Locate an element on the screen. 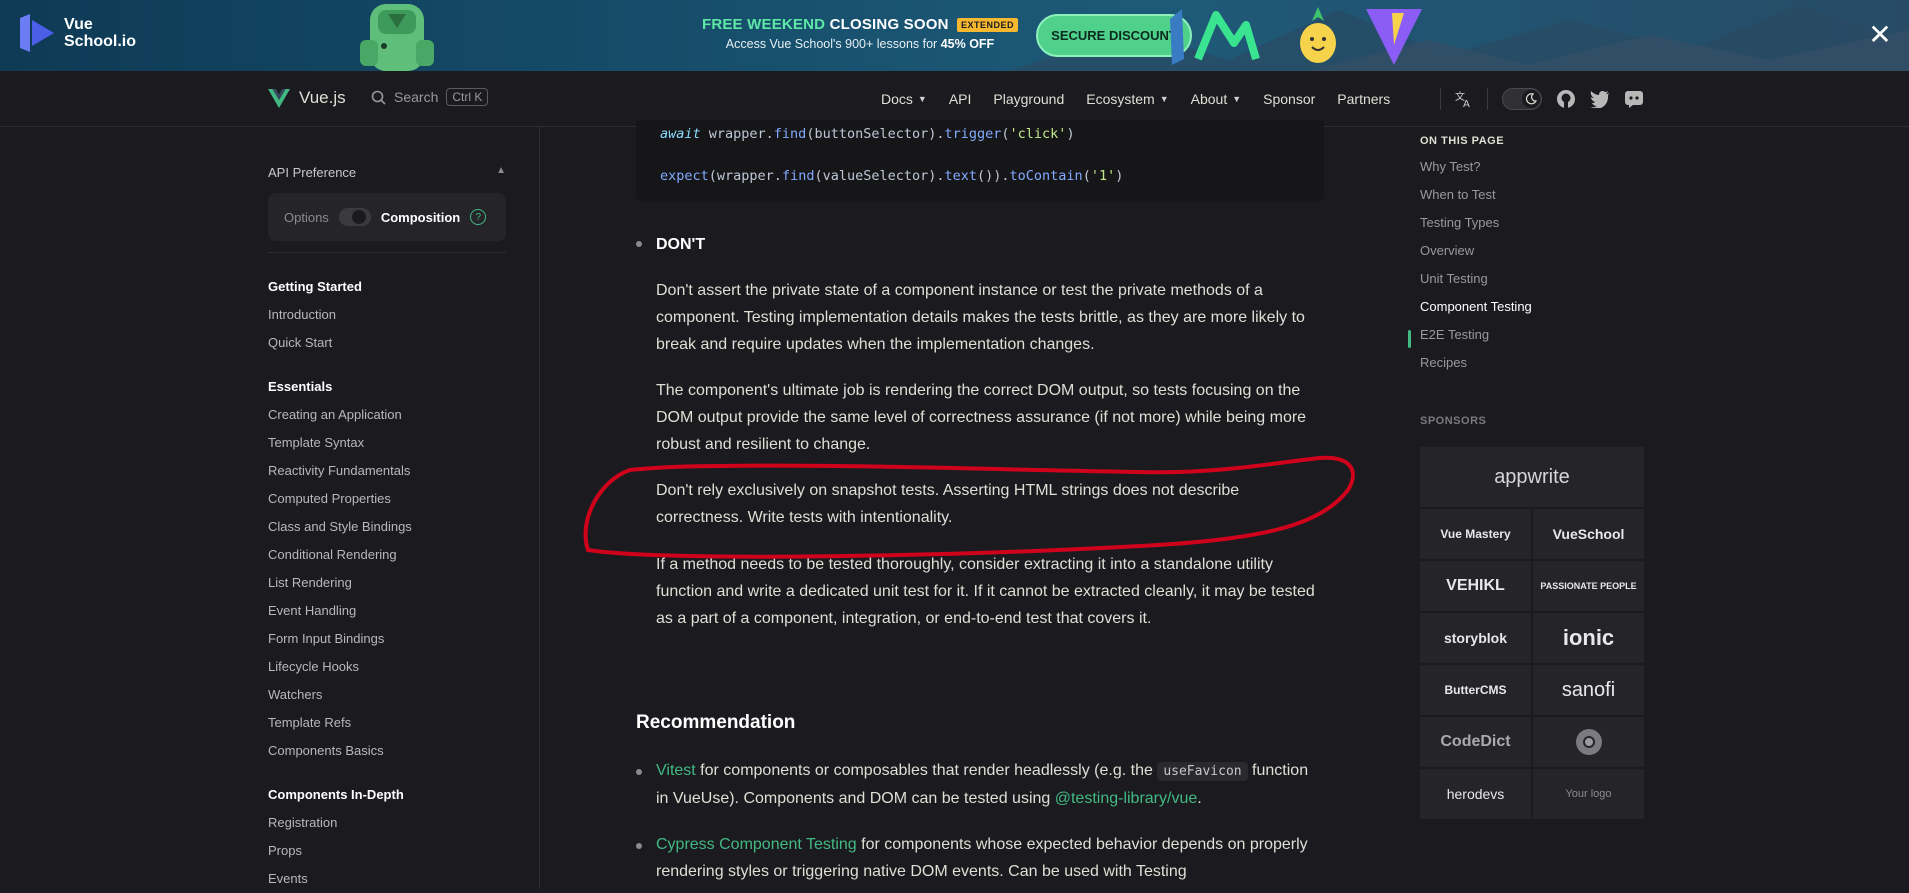 Image resolution: width=1909 pixels, height=893 pixels. vueschool-mark-icon is located at coordinates (37, 33).